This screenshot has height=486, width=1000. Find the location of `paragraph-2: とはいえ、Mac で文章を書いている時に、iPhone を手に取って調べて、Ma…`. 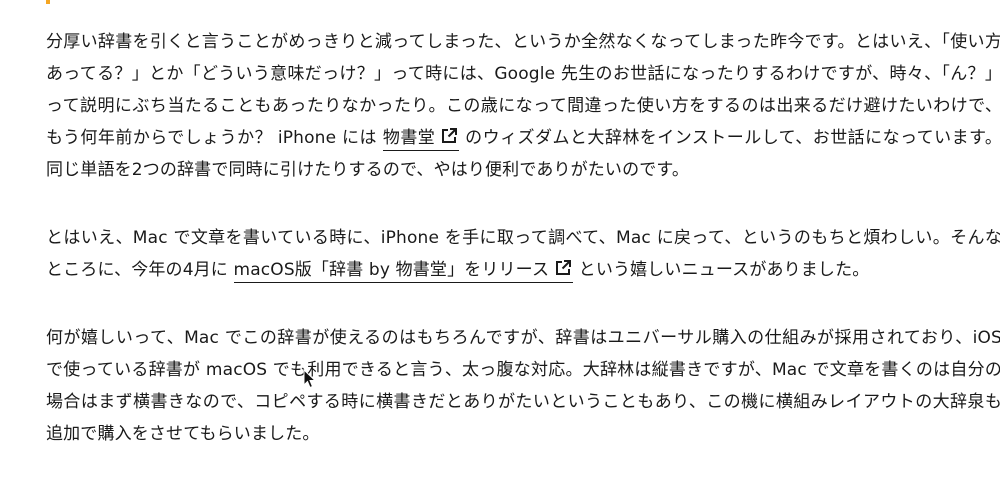

paragraph-2: とはいえ、Mac で文章を書いている時に、iPhone を手に取って調べて、Ma… is located at coordinates (523, 254).